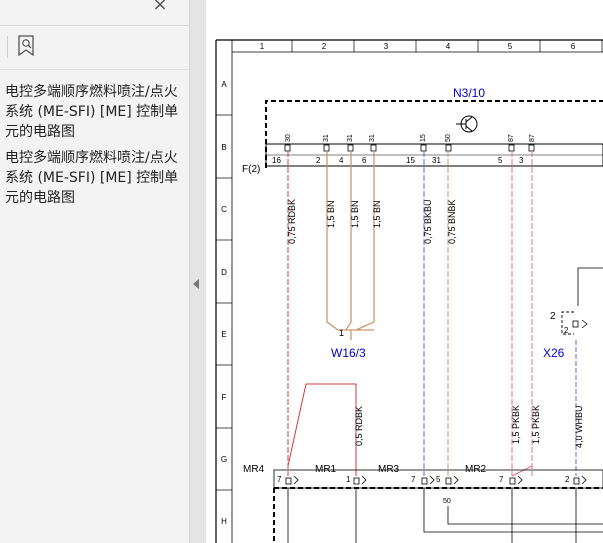  Describe the element at coordinates (348, 353) in the screenshot. I see `component-label-w16: W16/3` at that location.